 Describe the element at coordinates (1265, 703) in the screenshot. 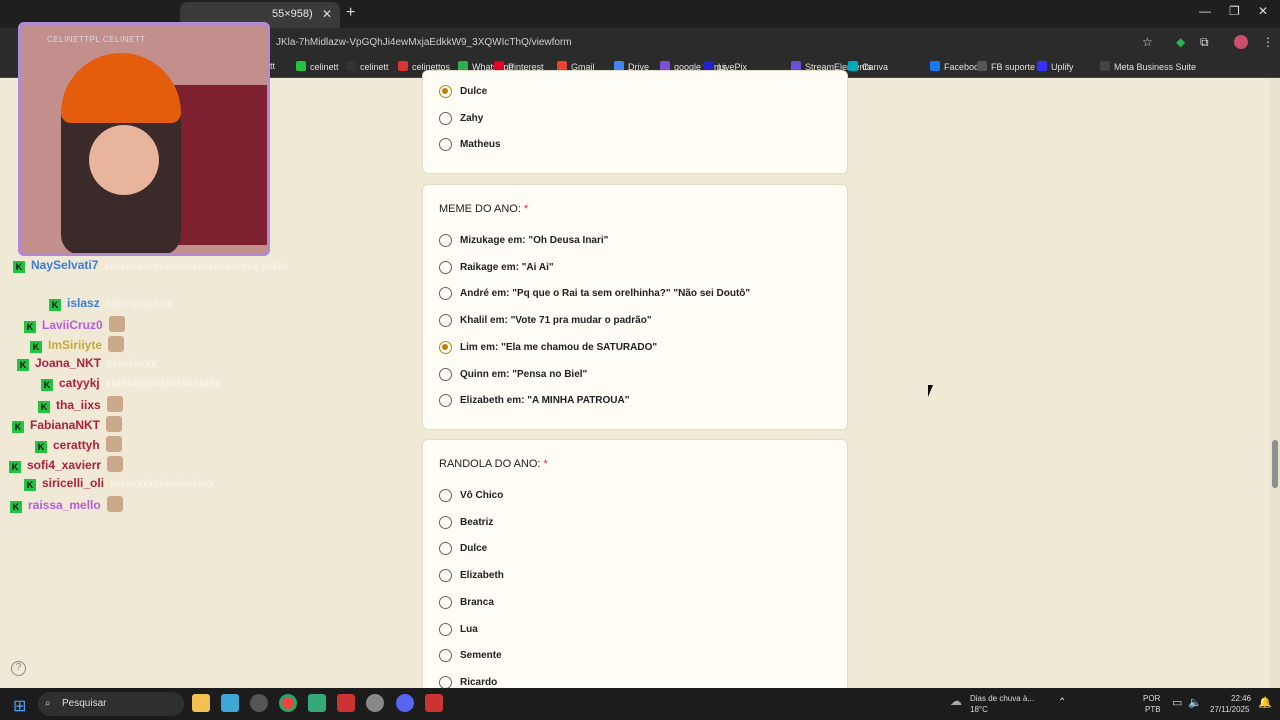

I see `notification-icon: 🔔` at that location.